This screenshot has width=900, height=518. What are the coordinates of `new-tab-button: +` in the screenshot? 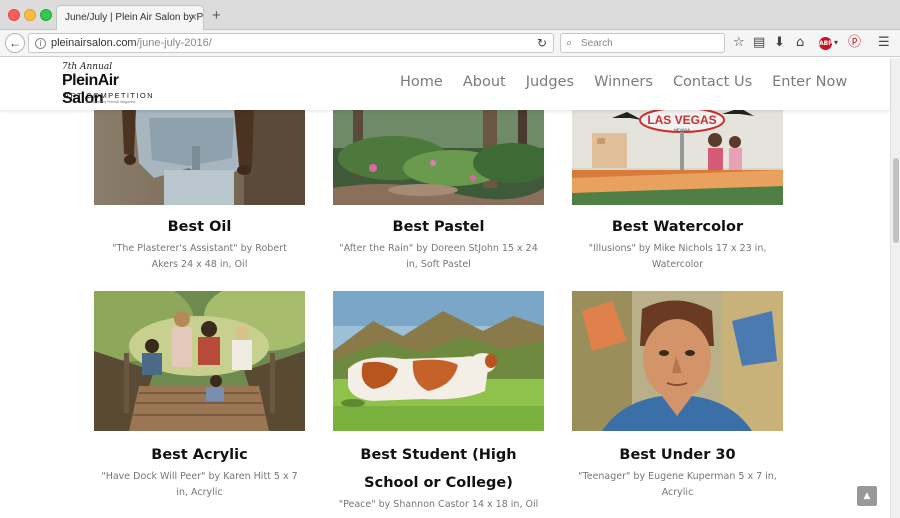 It's located at (216, 15).